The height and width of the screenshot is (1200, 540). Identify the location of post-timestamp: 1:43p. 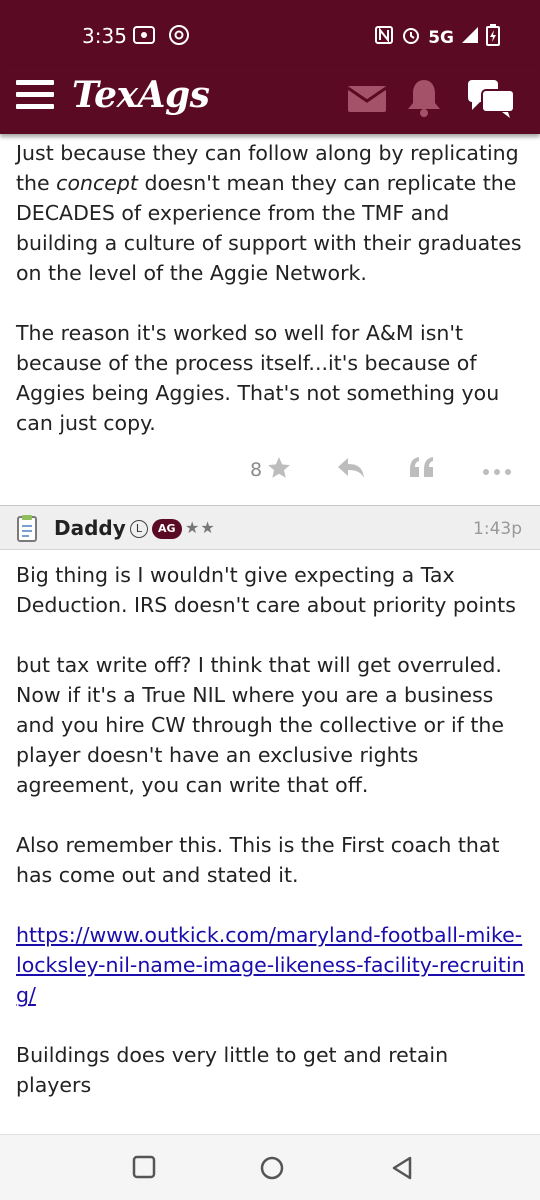
(497, 529).